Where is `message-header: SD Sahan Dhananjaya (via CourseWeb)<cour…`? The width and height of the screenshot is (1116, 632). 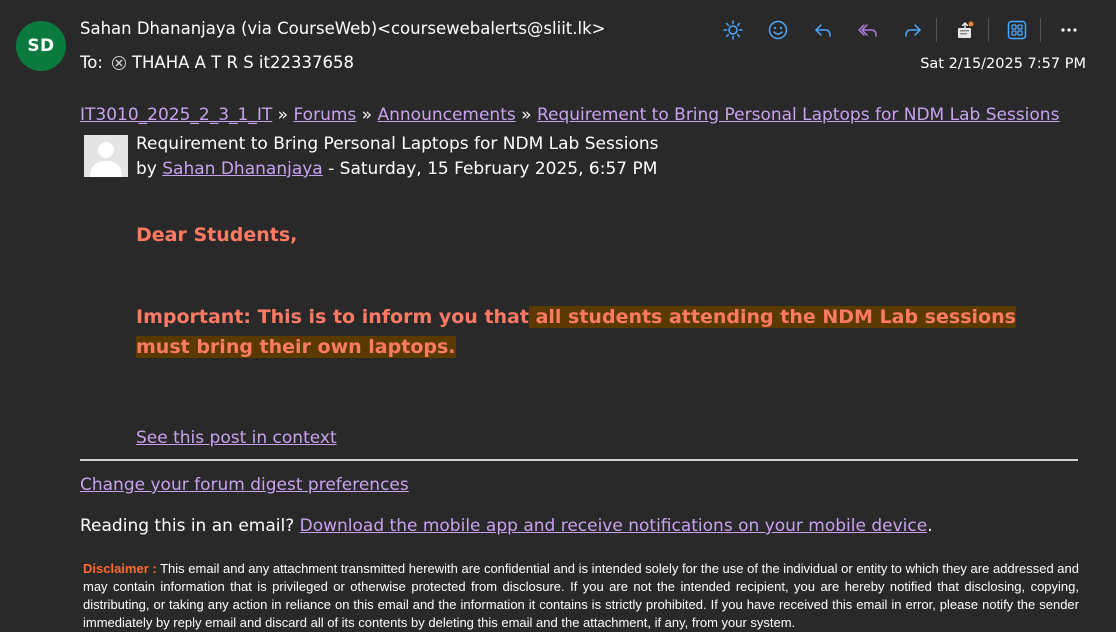
message-header: SD Sahan Dhananjaya (via CourseWeb)<cour… is located at coordinates (558, 45).